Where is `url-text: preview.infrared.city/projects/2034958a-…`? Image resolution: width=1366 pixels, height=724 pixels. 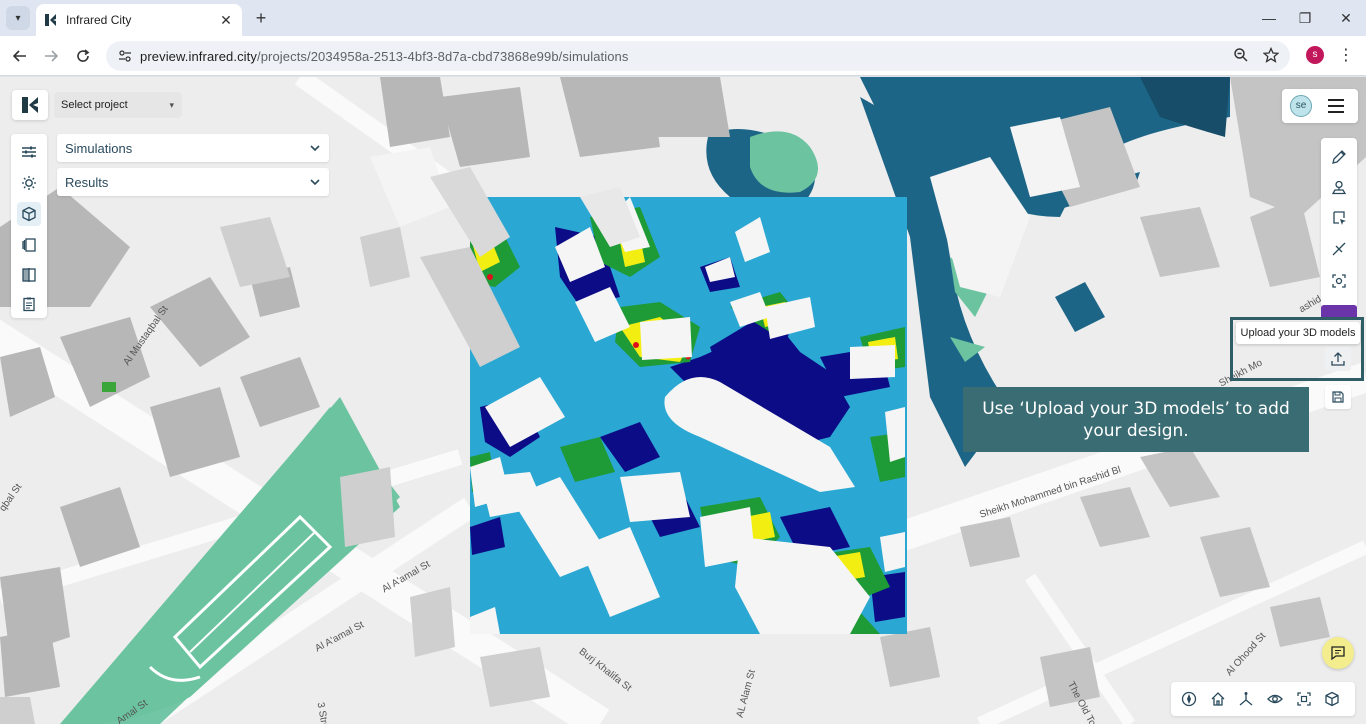
url-text: preview.infrared.city/projects/2034958a-… is located at coordinates (384, 56).